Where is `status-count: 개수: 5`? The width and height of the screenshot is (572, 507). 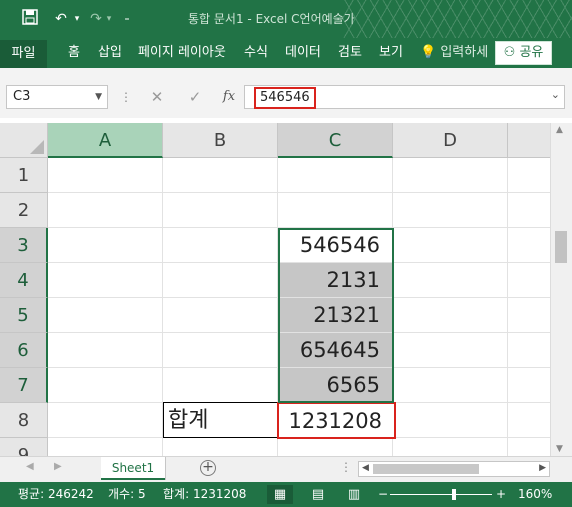
status-count: 개수: 5 is located at coordinates (127, 494).